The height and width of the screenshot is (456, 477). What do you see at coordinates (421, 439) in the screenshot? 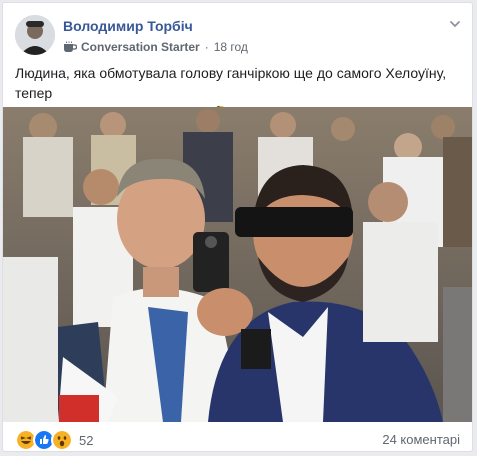
I see `comments-count-link: 24 коментарі` at bounding box center [421, 439].